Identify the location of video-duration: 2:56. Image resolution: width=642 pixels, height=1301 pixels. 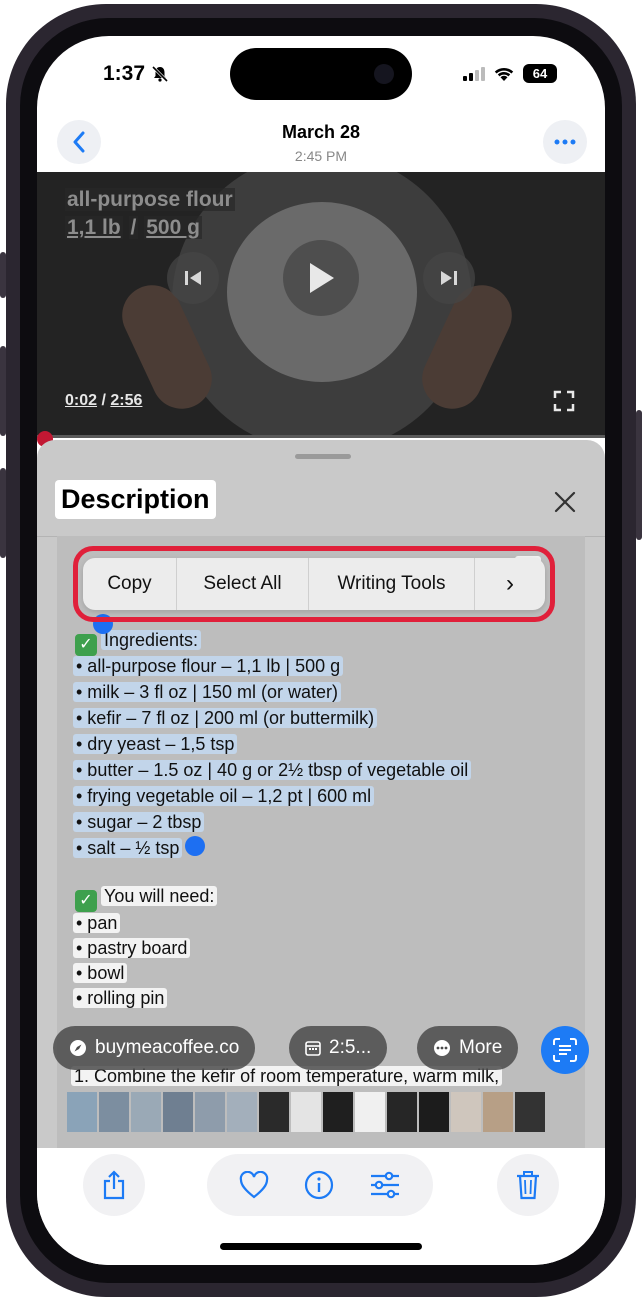
(126, 400).